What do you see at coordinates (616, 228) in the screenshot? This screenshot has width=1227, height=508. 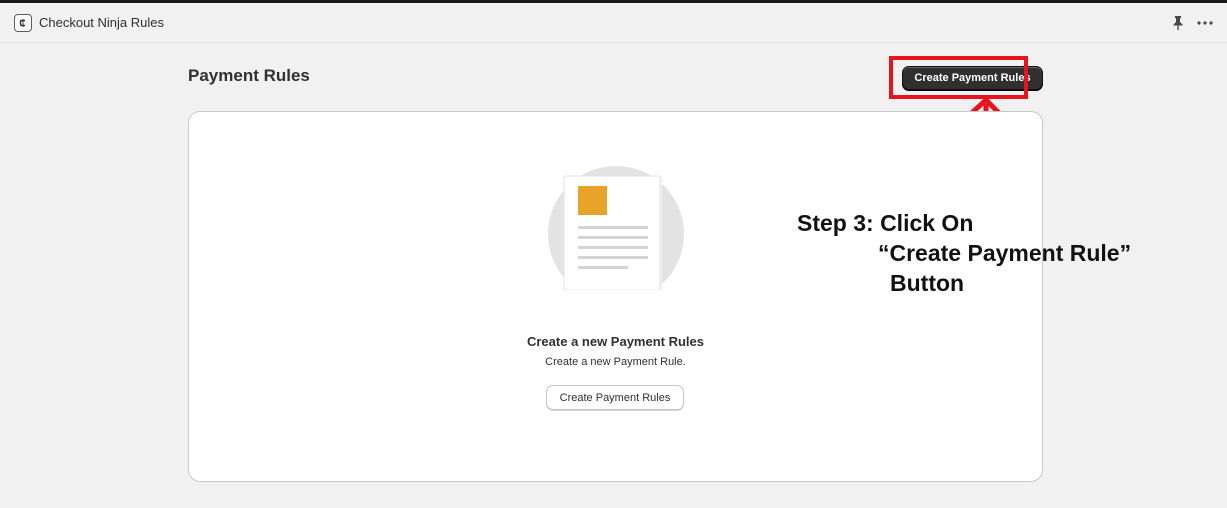 I see `document-illustration-icon` at bounding box center [616, 228].